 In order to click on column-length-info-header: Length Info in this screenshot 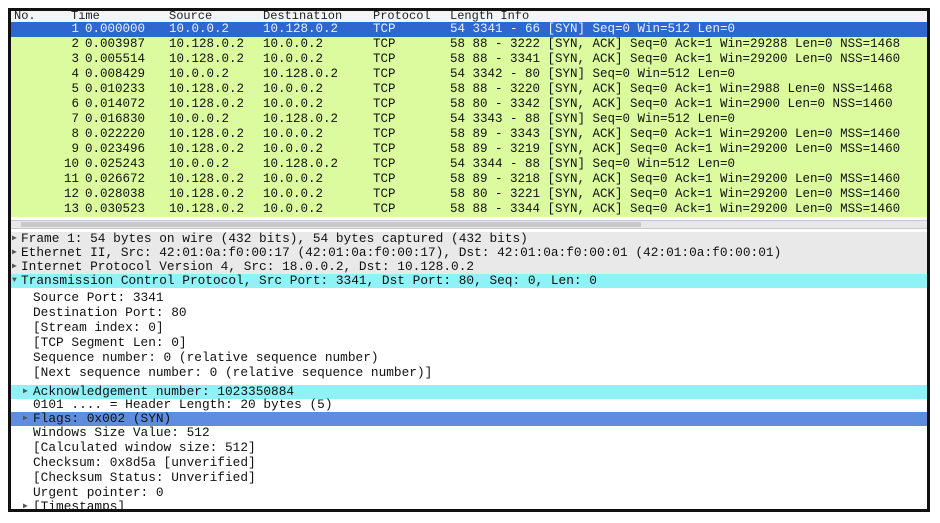, I will do `click(489, 16)`.